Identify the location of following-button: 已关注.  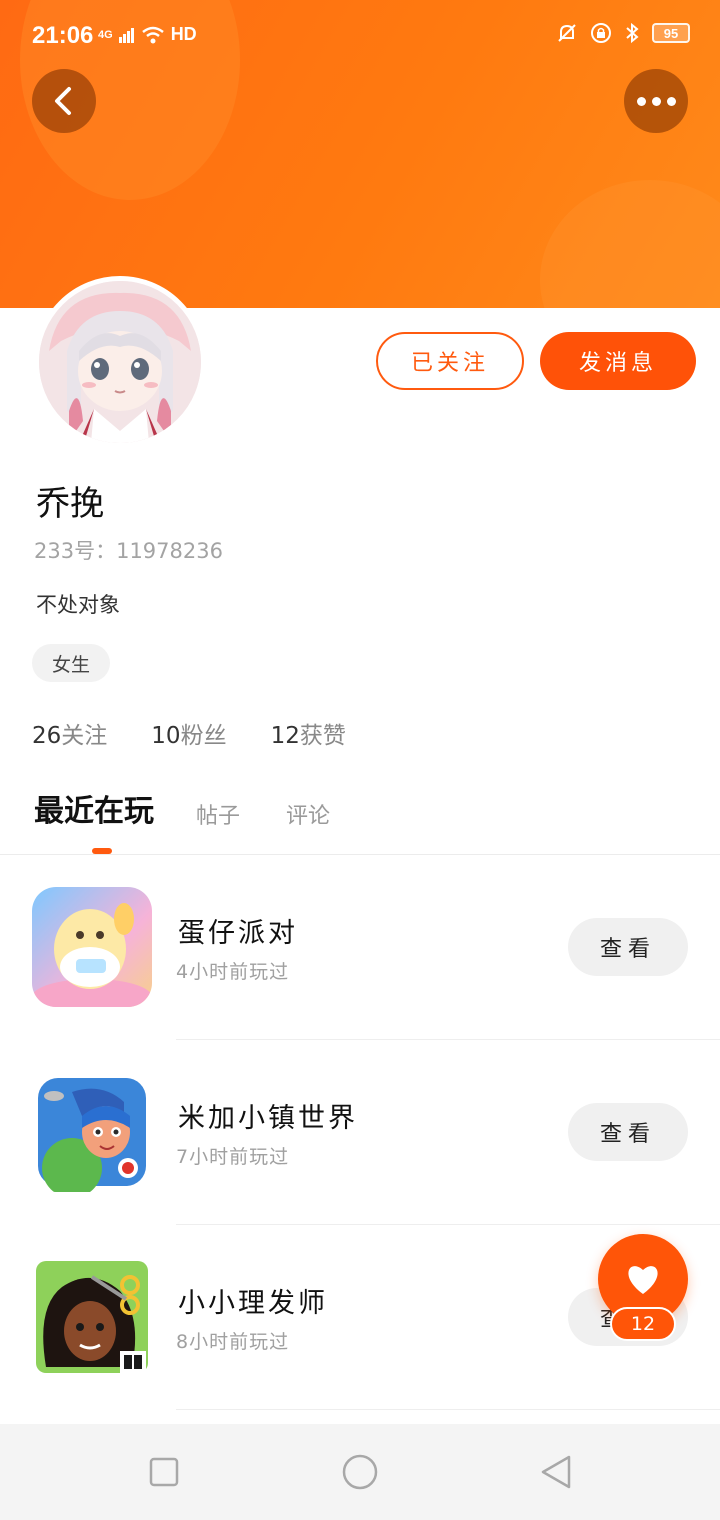
(450, 361).